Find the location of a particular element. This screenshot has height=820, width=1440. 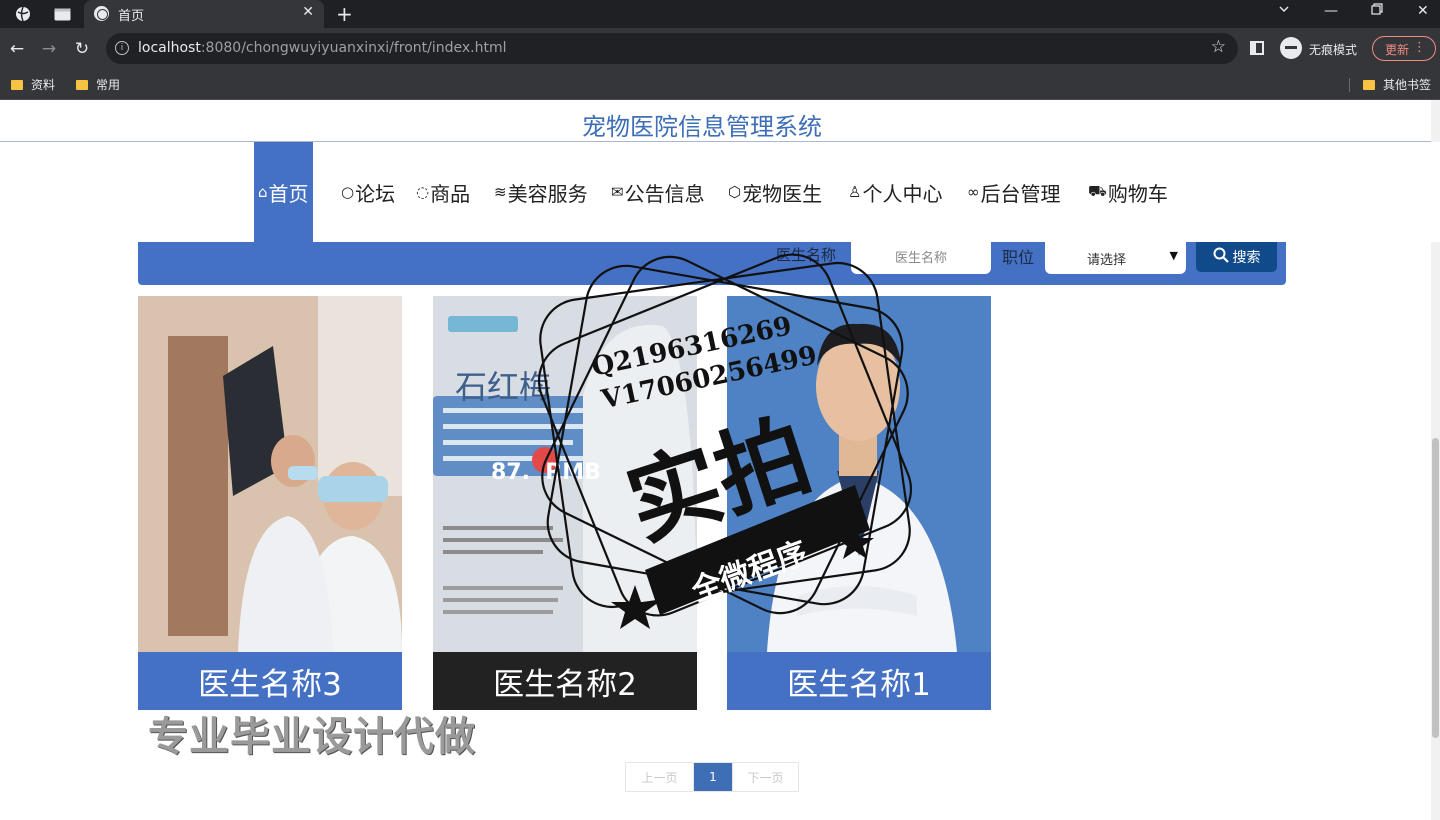

nav-label: 后台管理 is located at coordinates (1020, 193).